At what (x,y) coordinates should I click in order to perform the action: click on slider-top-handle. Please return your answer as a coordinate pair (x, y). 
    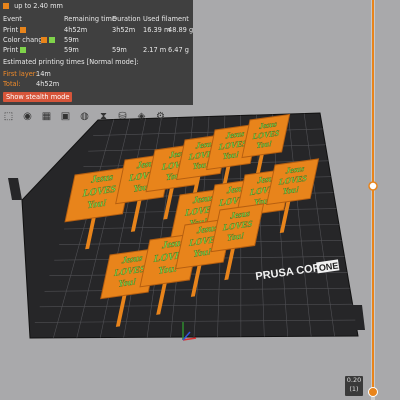
    Looking at the image, I should click on (373, 186).